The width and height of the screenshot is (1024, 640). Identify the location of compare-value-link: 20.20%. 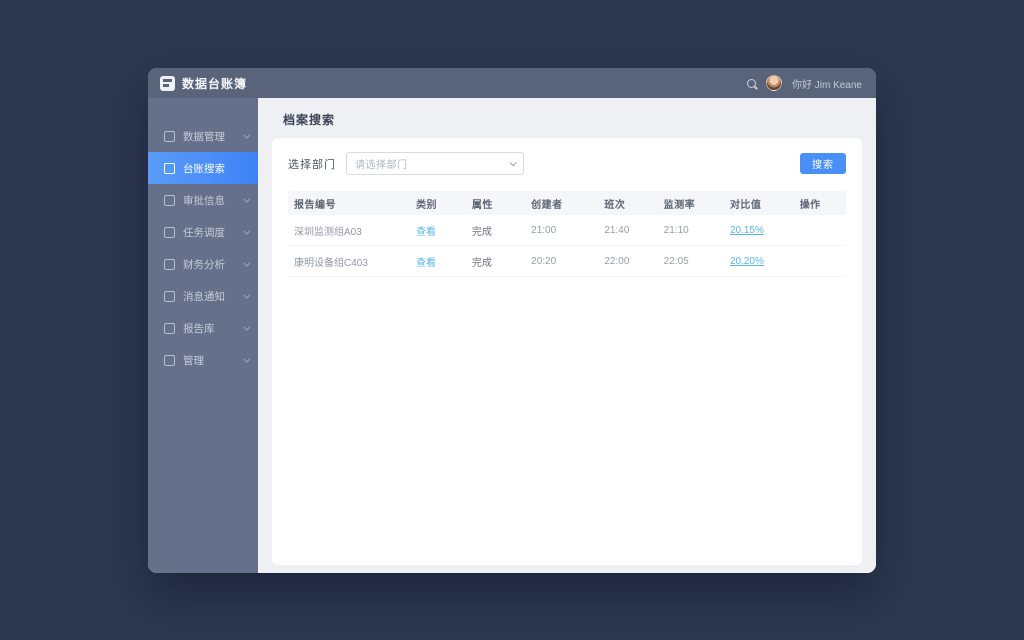
(759, 261).